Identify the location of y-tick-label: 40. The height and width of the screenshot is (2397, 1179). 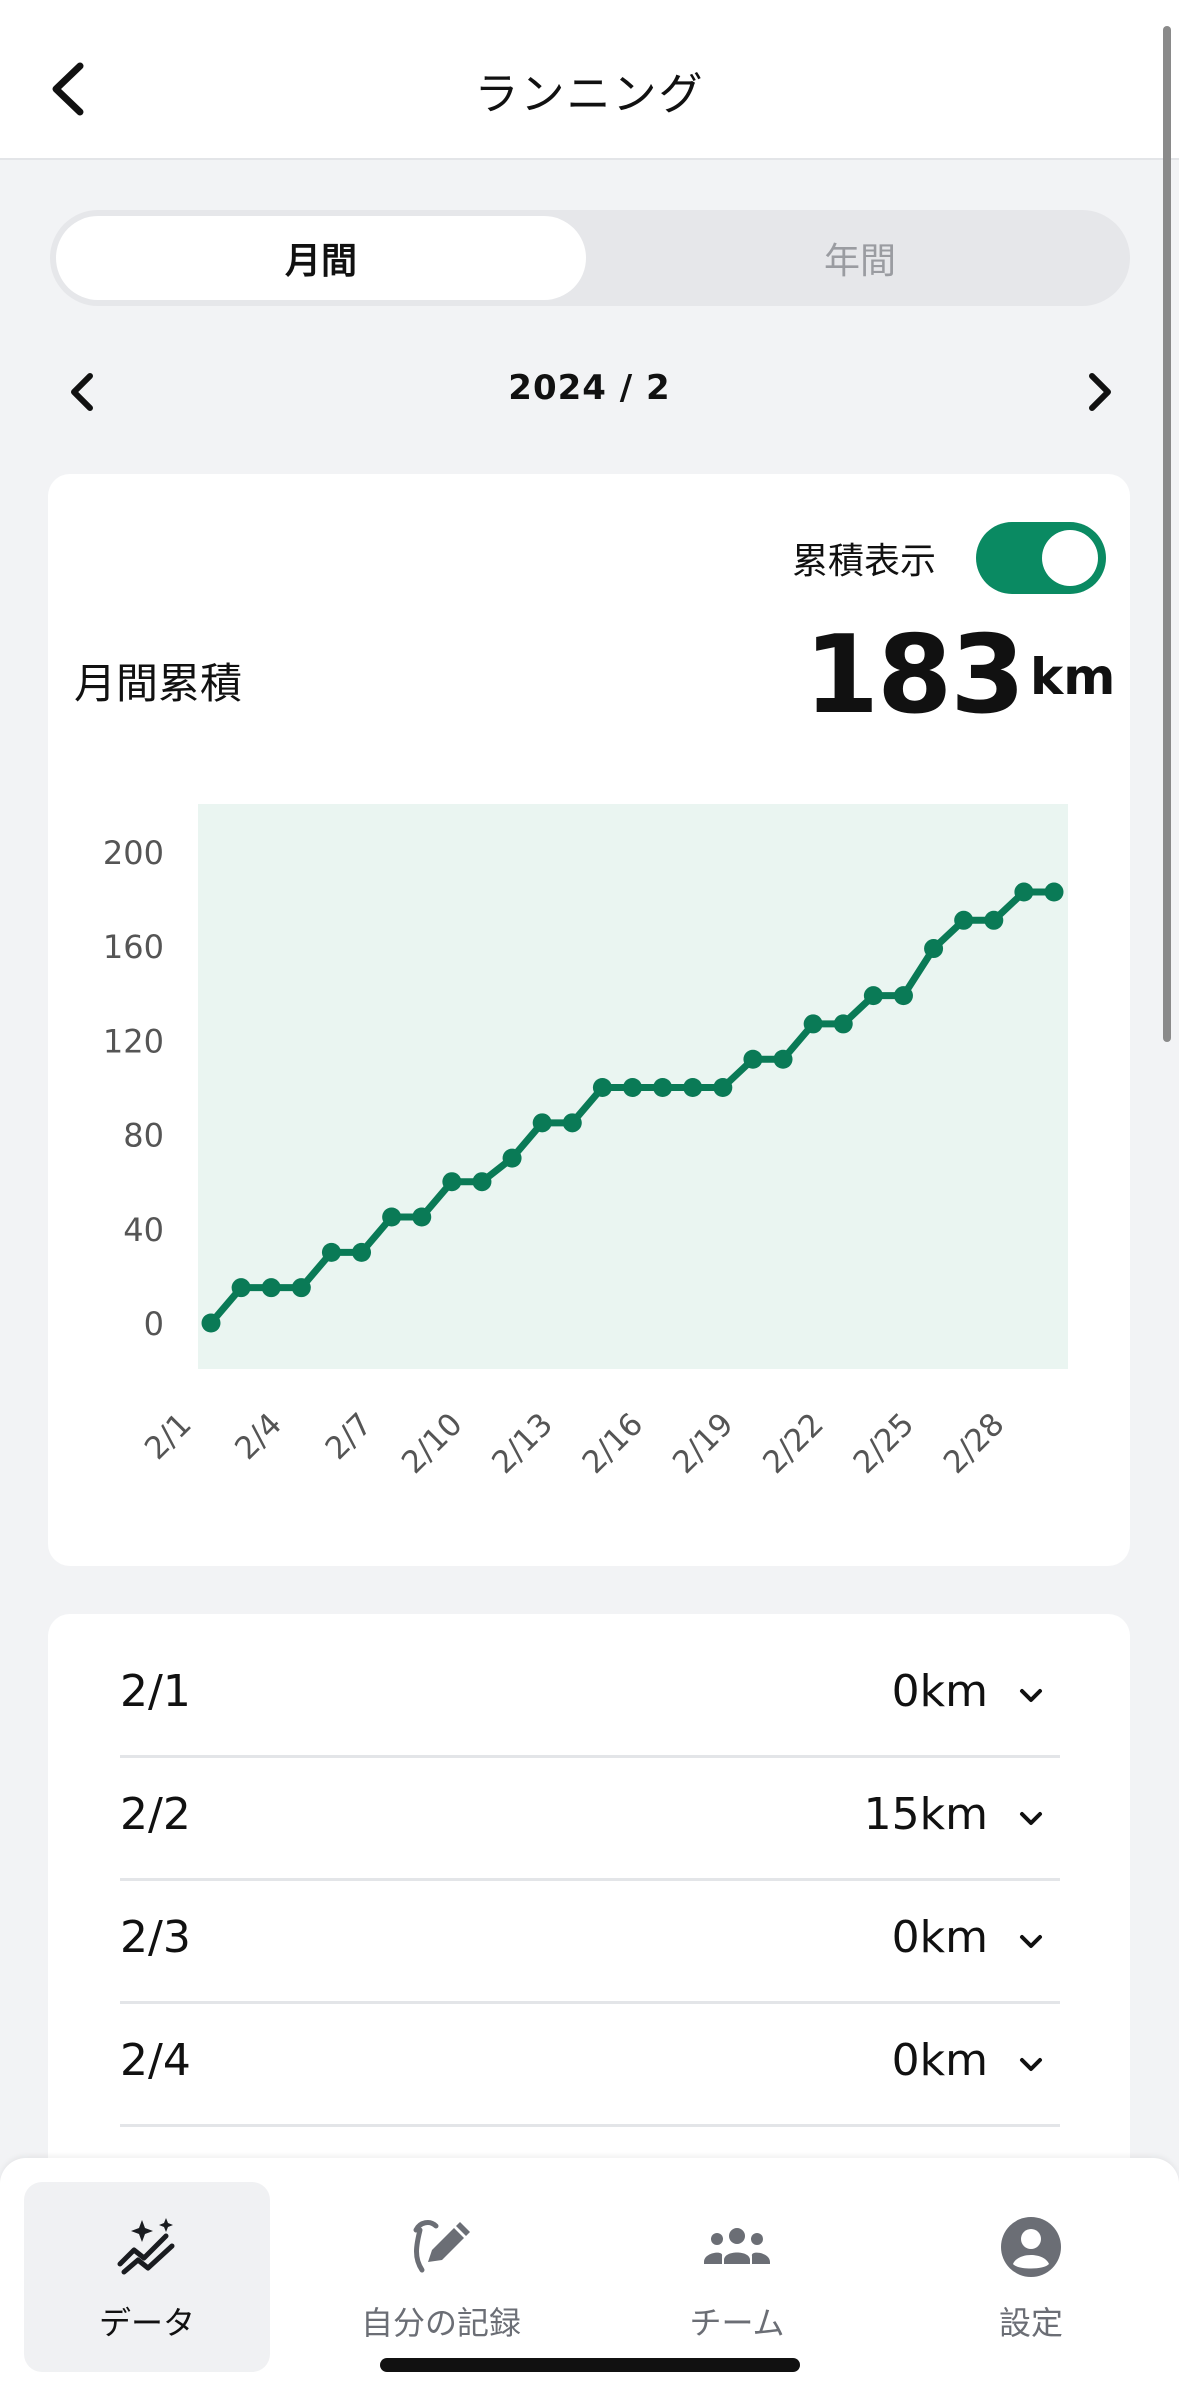
(143, 1230).